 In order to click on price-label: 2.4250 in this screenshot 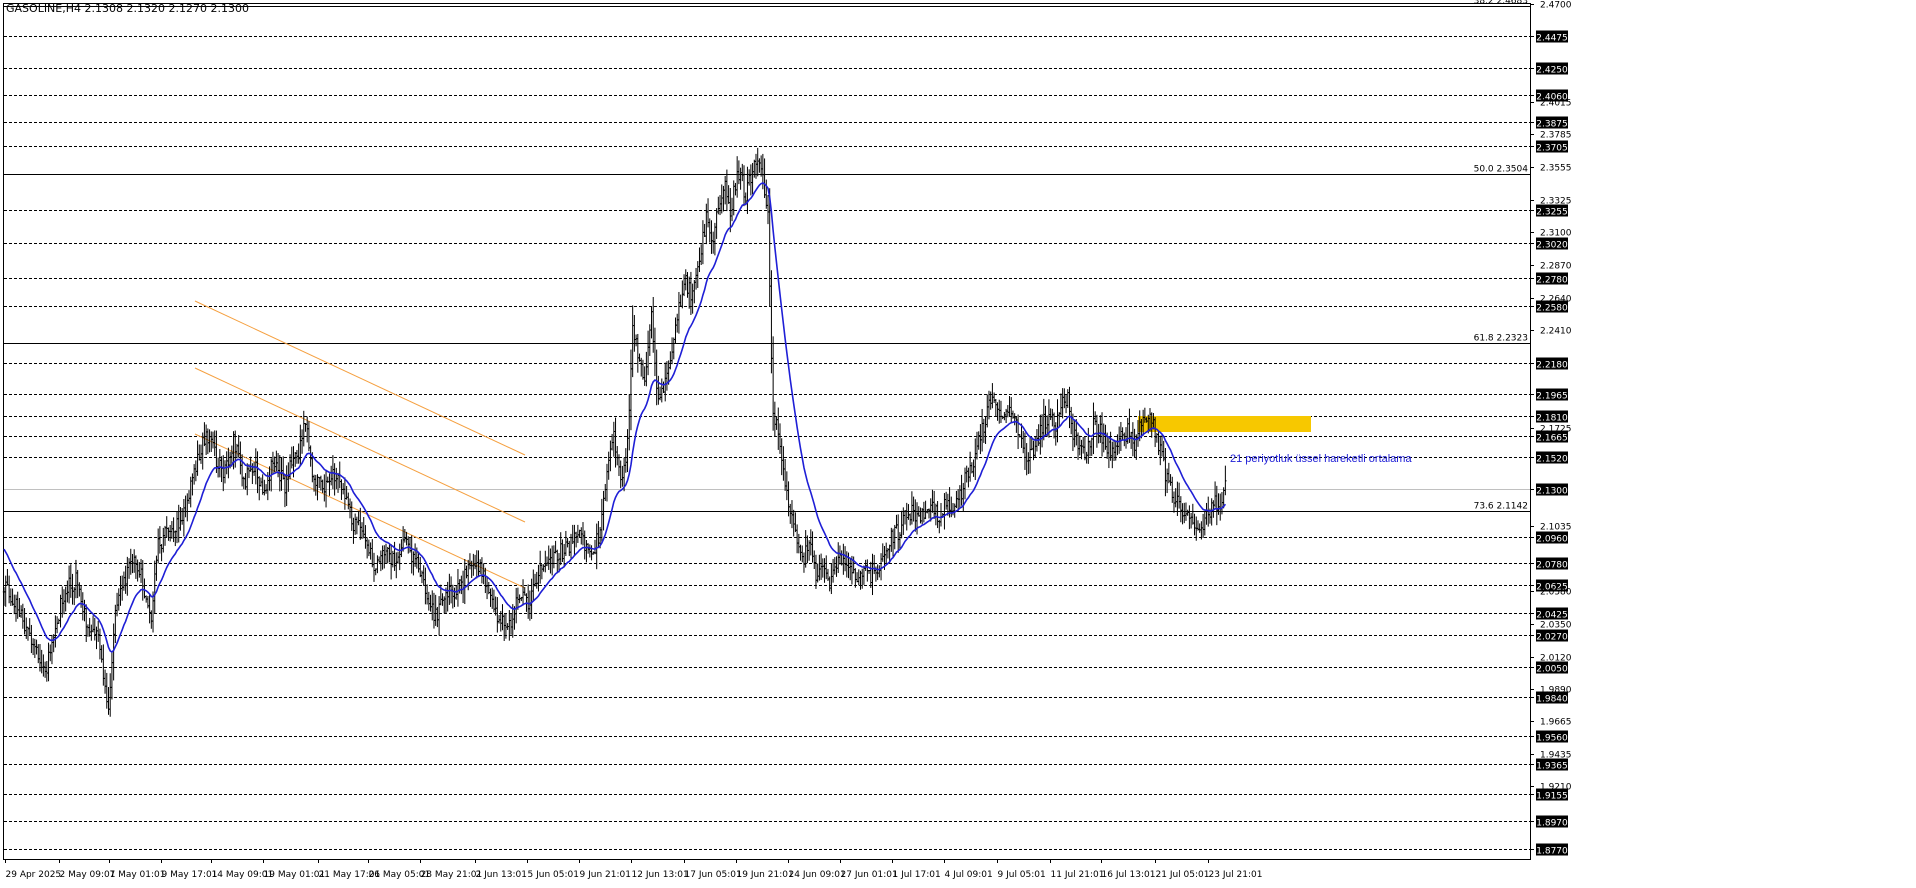, I will do `click(1552, 71)`.